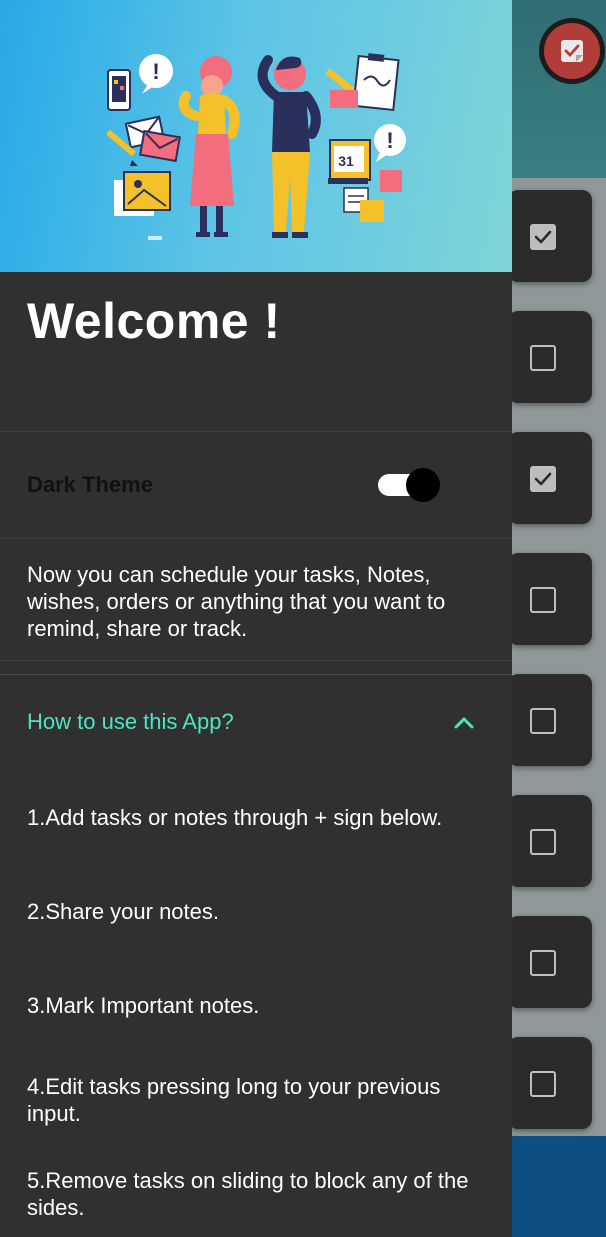 Image resolution: width=606 pixels, height=1237 pixels. Describe the element at coordinates (152, 139) in the screenshot. I see `envelope-icon` at that location.